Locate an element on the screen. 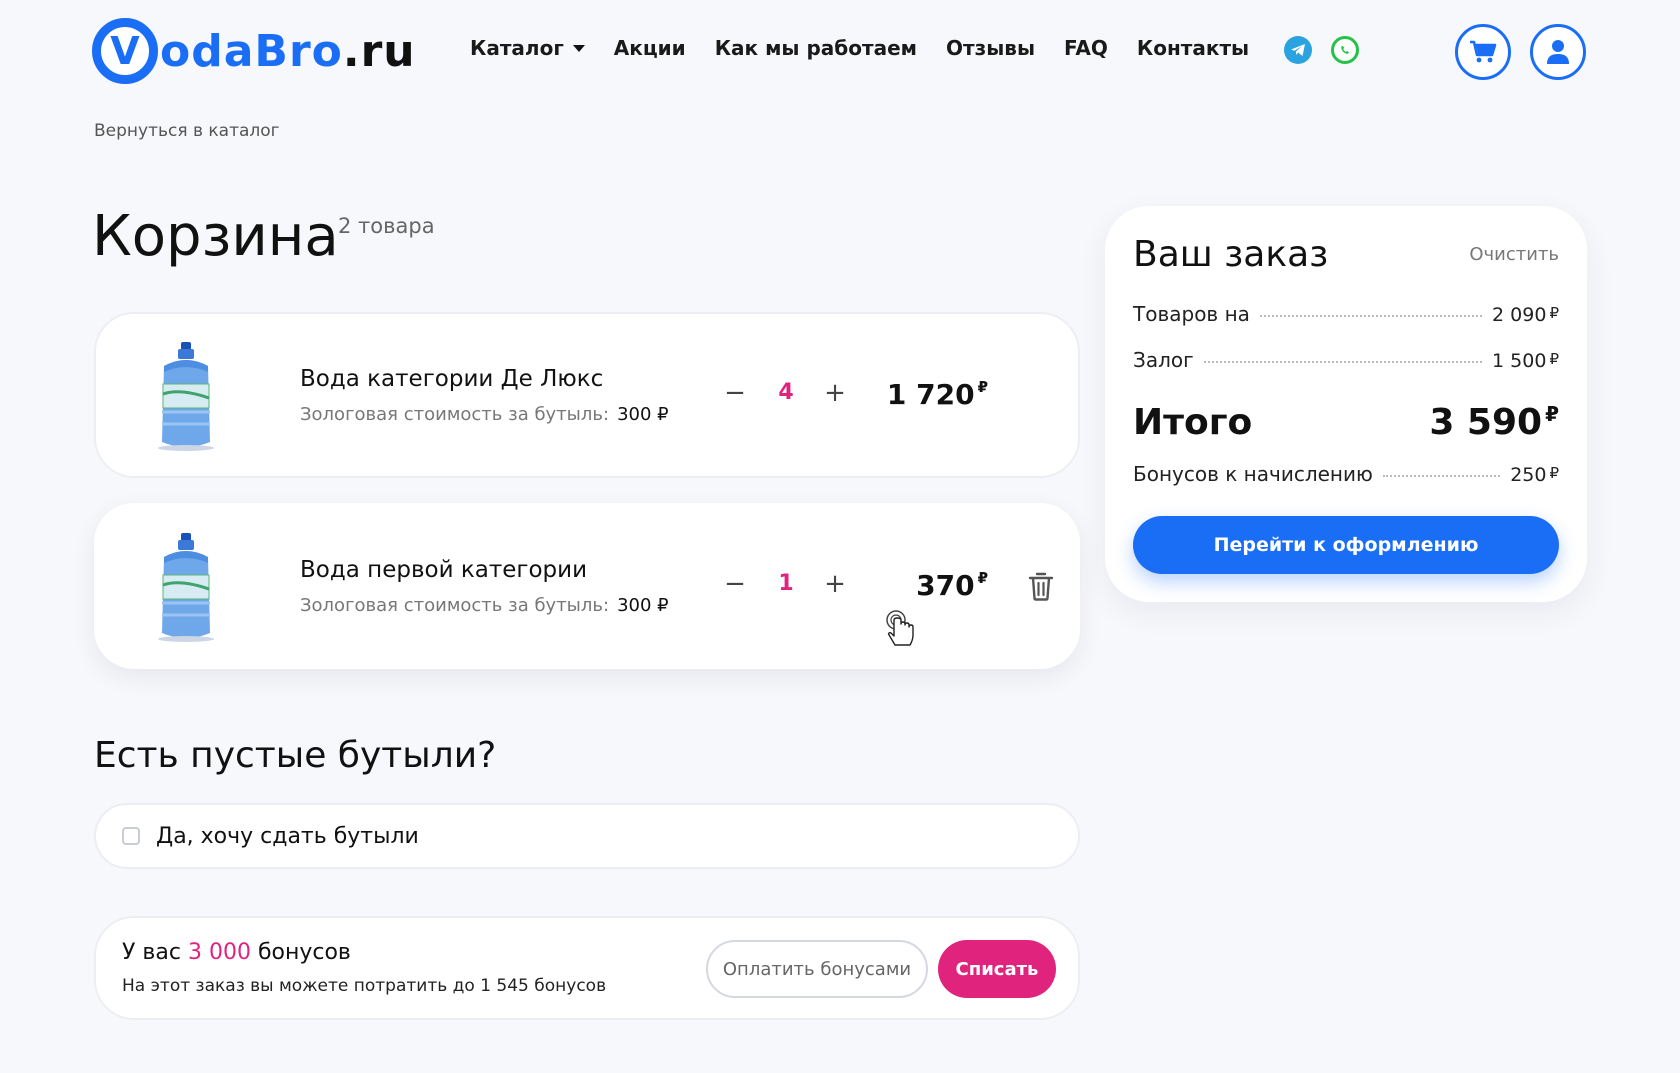 The height and width of the screenshot is (1073, 1680). cart-button is located at coordinates (1483, 52).